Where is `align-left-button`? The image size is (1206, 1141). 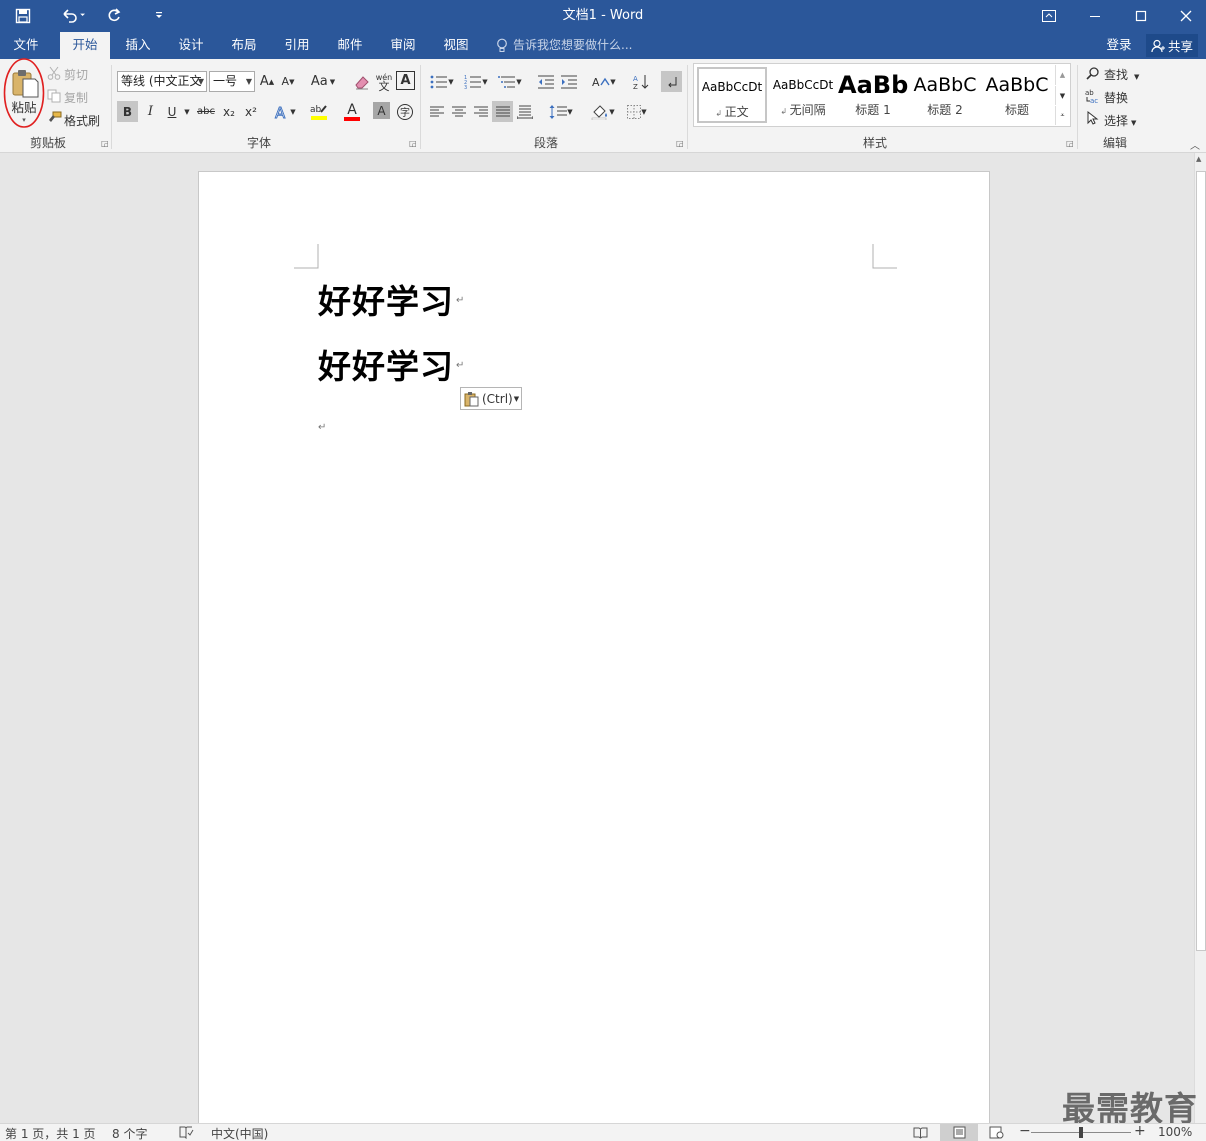
align-left-button is located at coordinates (436, 111).